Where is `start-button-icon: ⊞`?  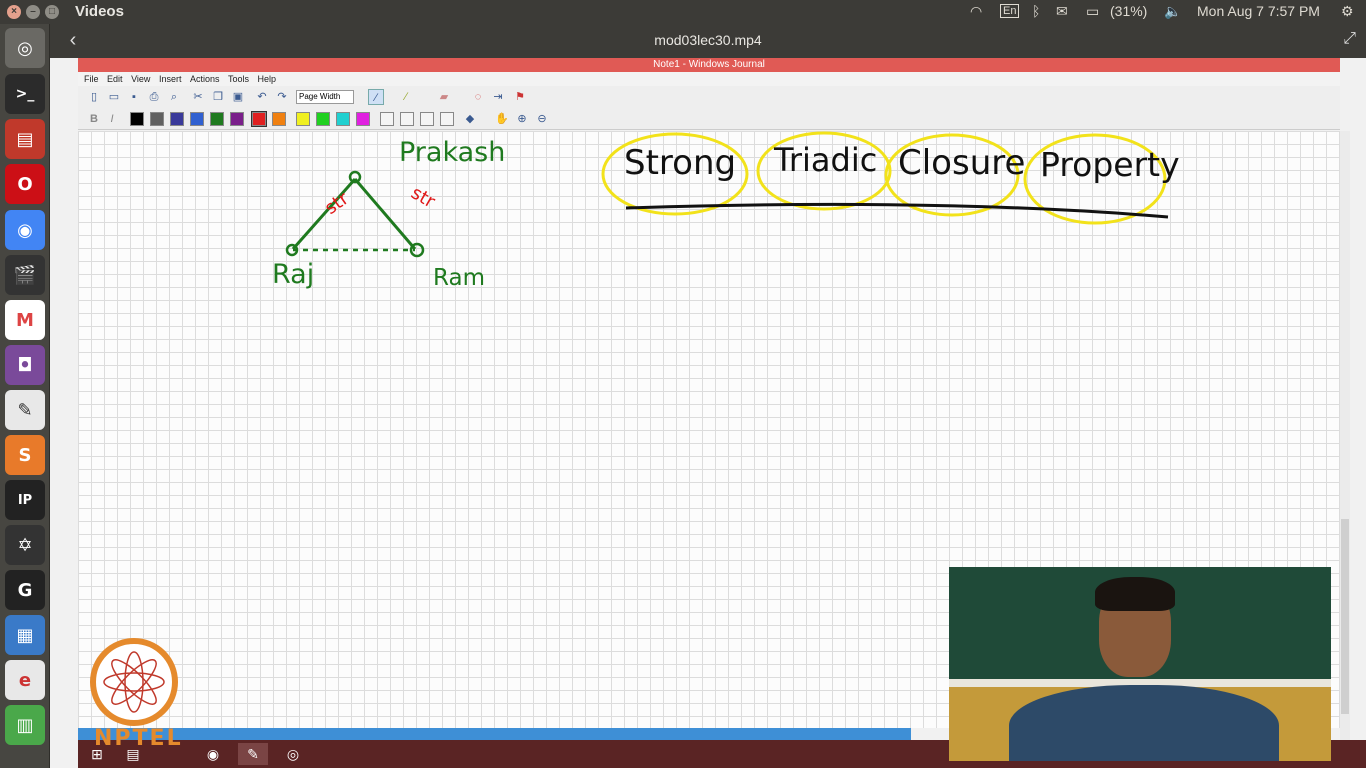
start-button-icon: ⊞ is located at coordinates (97, 754).